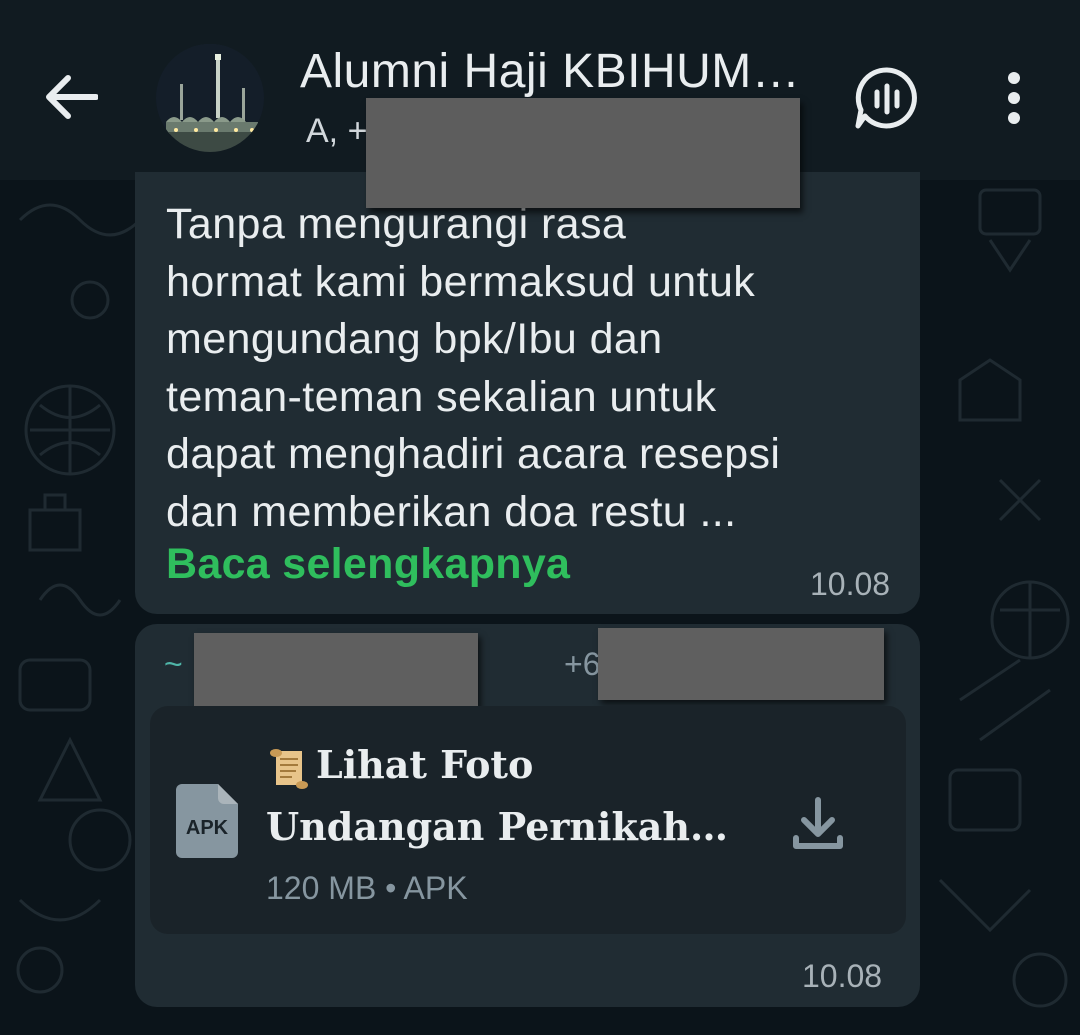 The image size is (1080, 1035). Describe the element at coordinates (336, 131) in the screenshot. I see `group-participants: A, +` at that location.